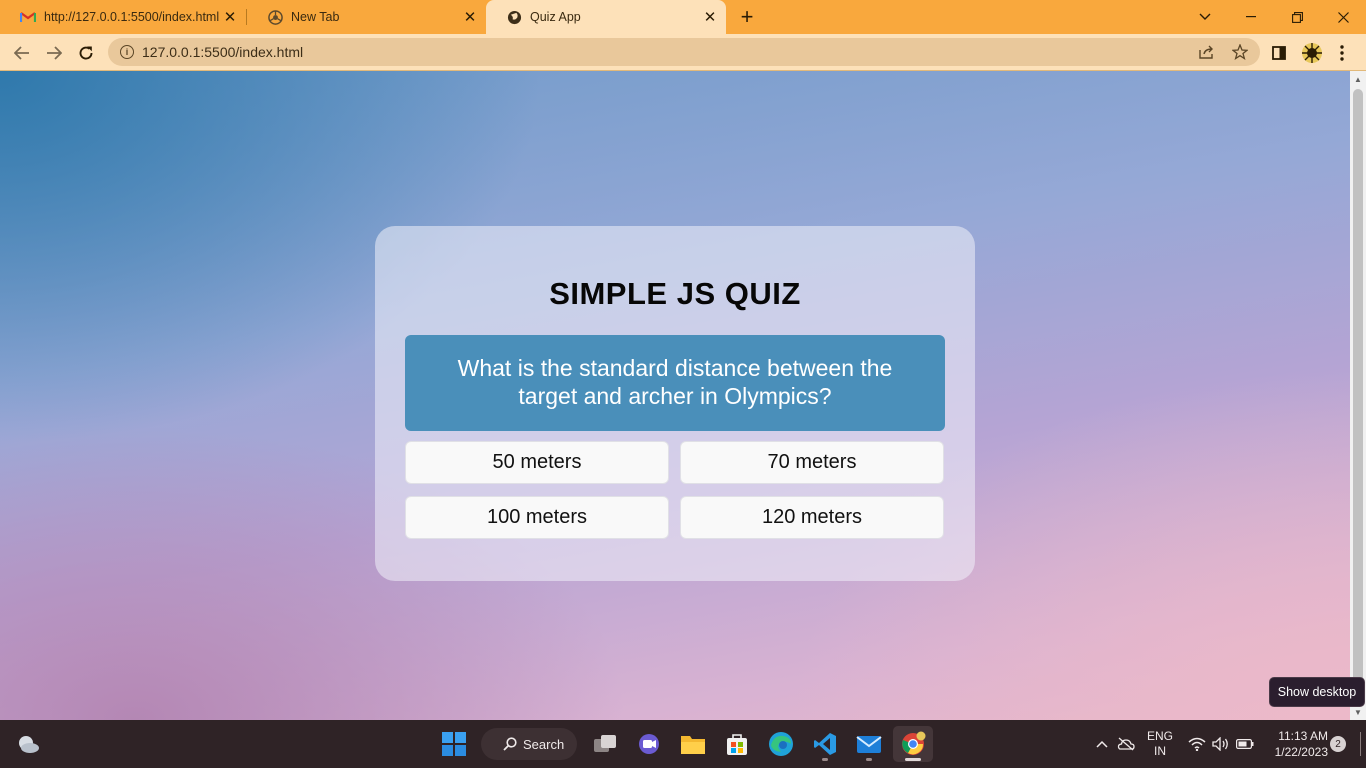 Image resolution: width=1366 pixels, height=768 pixels. I want to click on tab-search-chevron-icon, so click(1205, 17).